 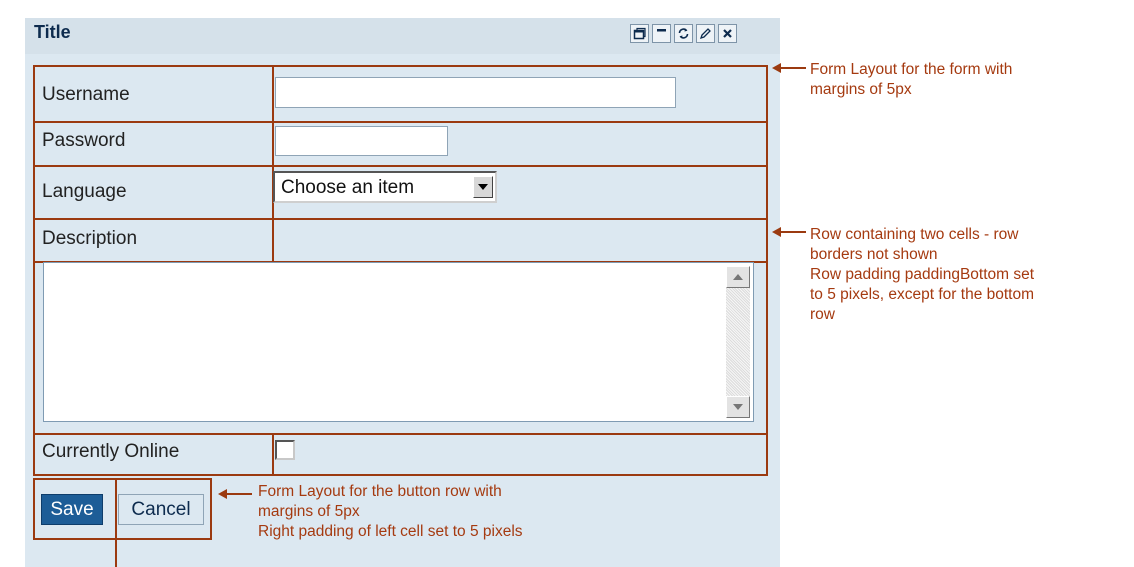 I want to click on form-layout-border-bottom, so click(x=400, y=475).